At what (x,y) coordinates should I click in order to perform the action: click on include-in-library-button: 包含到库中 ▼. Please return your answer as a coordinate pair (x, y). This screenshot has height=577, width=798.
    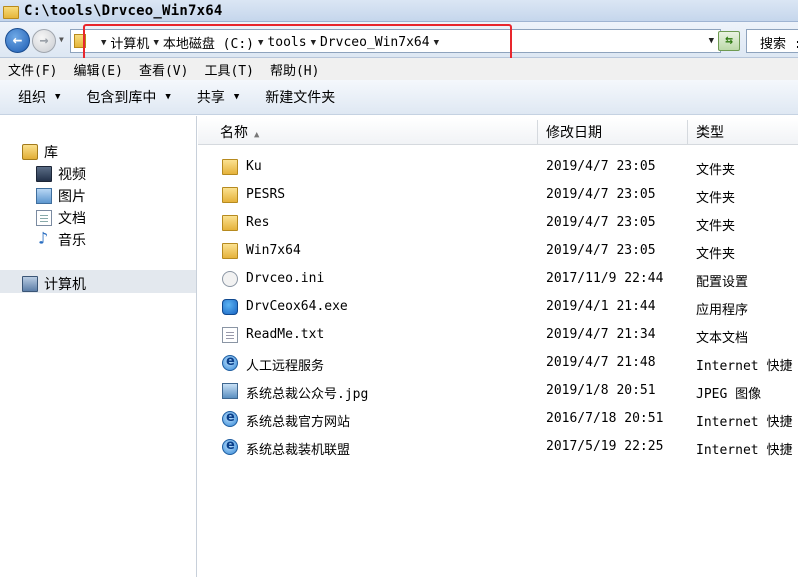
    Looking at the image, I should click on (128, 97).